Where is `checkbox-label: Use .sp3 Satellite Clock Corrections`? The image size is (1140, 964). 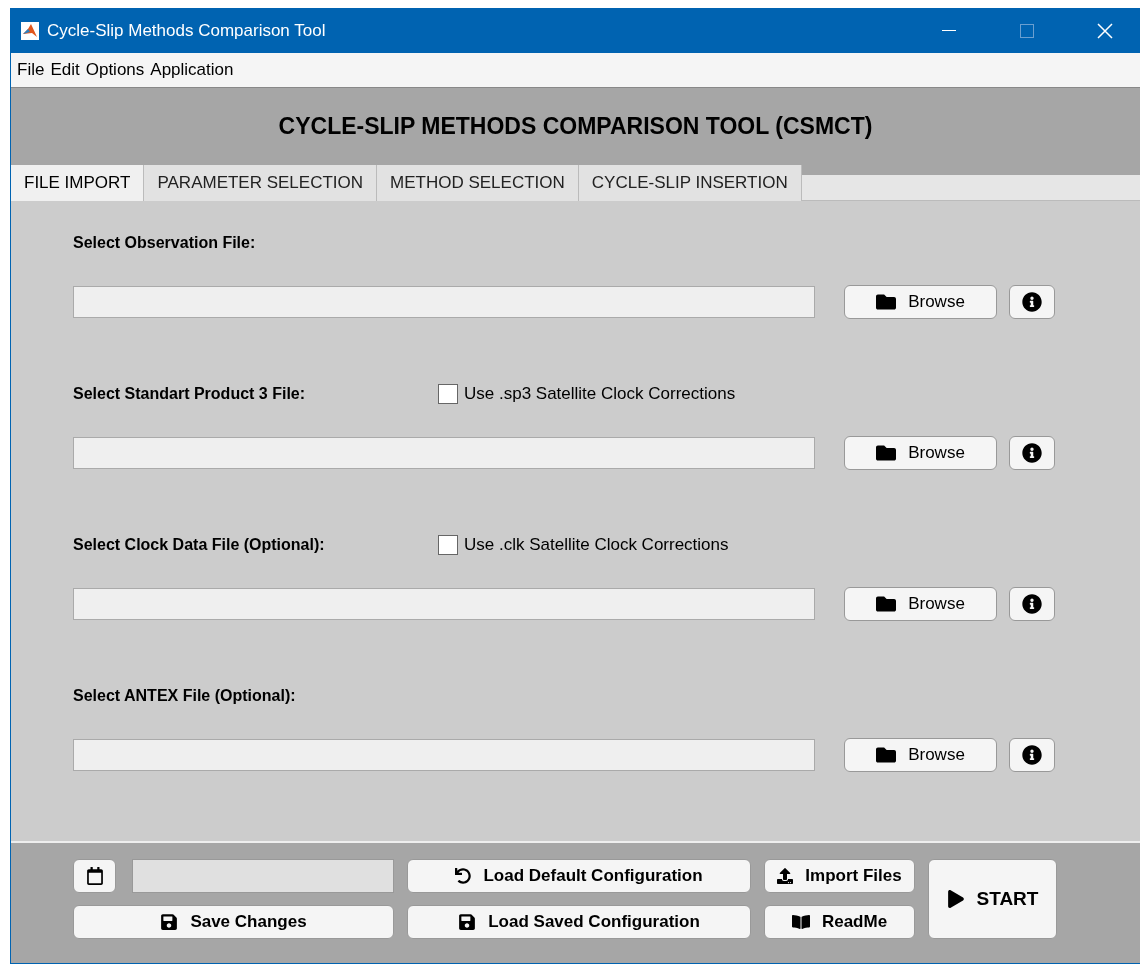 checkbox-label: Use .sp3 Satellite Clock Corrections is located at coordinates (600, 394).